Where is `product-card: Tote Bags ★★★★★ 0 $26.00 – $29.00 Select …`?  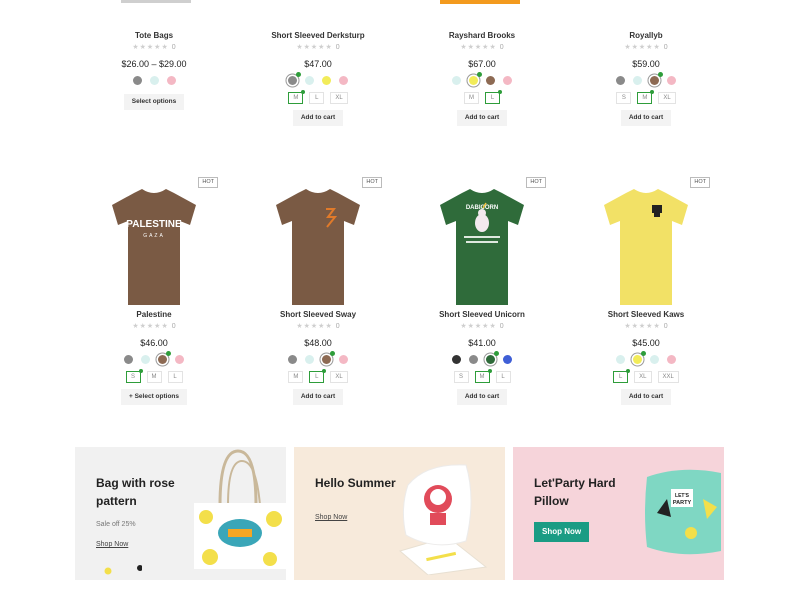
product-card: Tote Bags ★★★★★ 0 $26.00 – $29.00 Select … is located at coordinates (154, 70).